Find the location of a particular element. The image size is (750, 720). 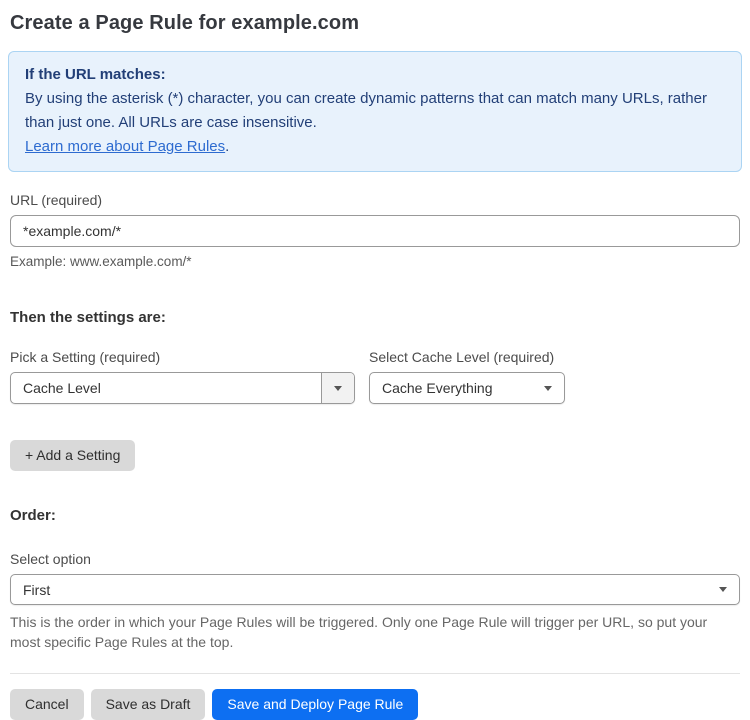

learn-more-link: Learn more about Page Rules is located at coordinates (125, 146).